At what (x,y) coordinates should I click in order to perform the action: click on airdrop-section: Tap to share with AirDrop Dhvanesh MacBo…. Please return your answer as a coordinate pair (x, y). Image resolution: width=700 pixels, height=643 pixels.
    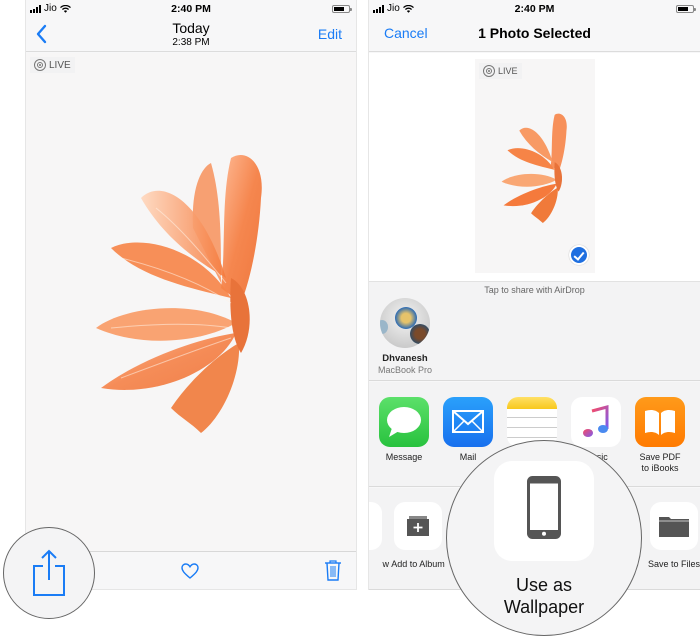
    Looking at the image, I should click on (534, 331).